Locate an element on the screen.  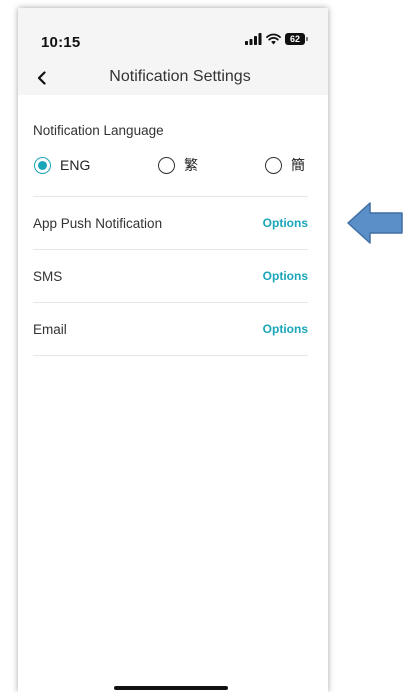
battery-level: 62 is located at coordinates (295, 39).